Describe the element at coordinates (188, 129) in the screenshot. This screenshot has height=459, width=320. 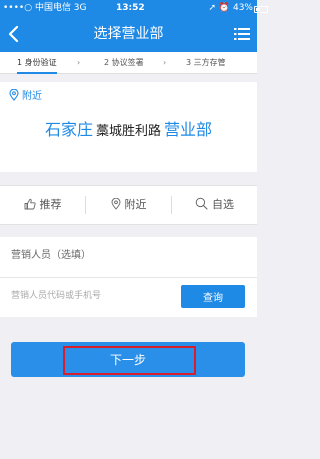
I see `branch-suffix: 营业部` at that location.